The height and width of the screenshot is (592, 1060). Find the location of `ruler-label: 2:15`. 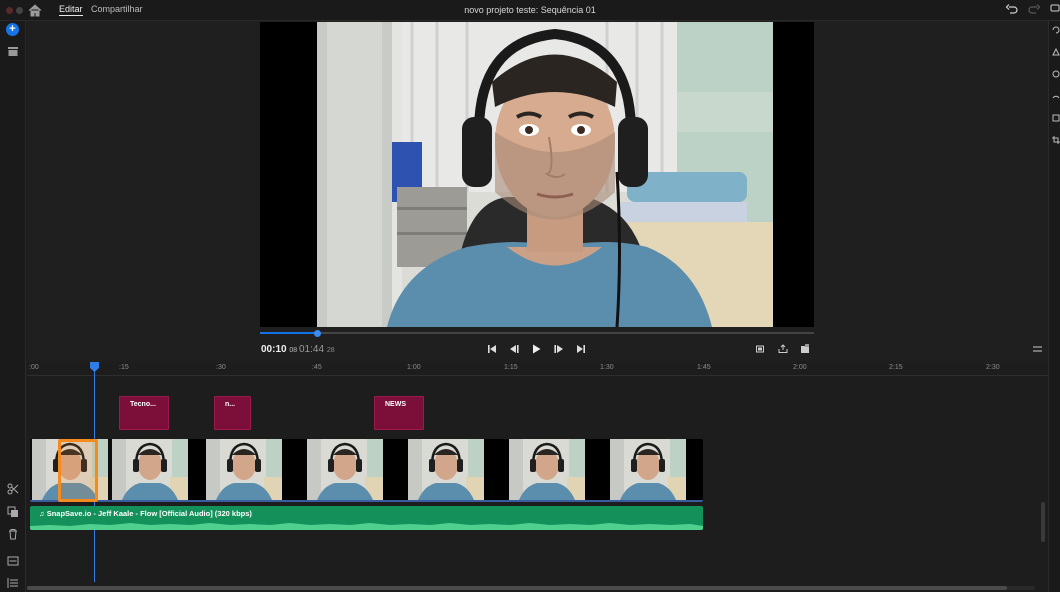

ruler-label: 2:15 is located at coordinates (896, 367).